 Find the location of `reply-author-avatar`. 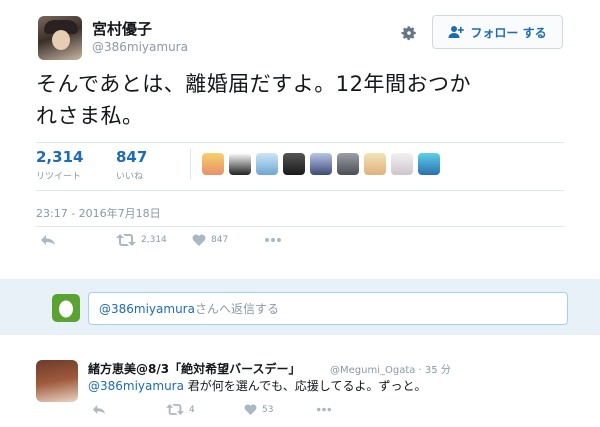

reply-author-avatar is located at coordinates (57, 381).